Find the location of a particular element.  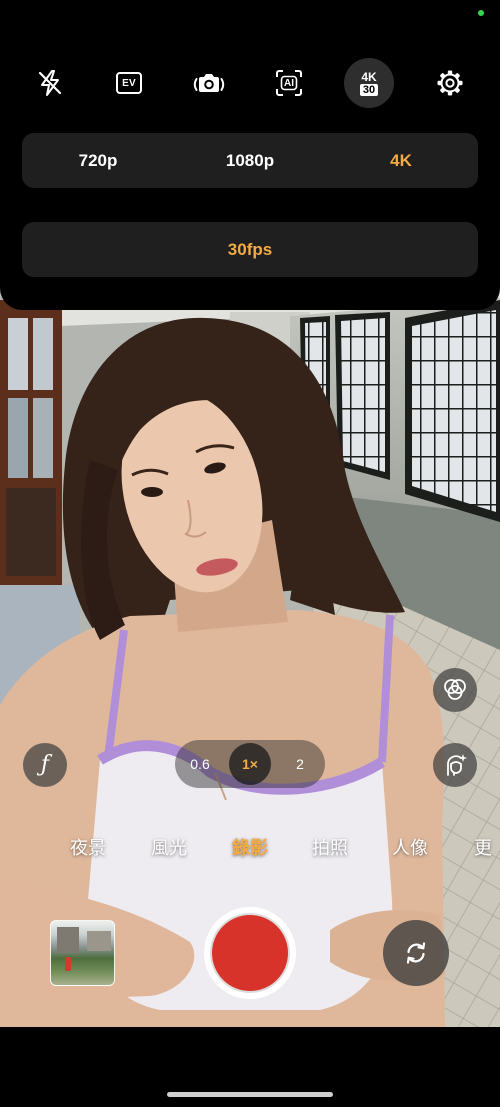

zoom-option-1x: 1× is located at coordinates (250, 764).